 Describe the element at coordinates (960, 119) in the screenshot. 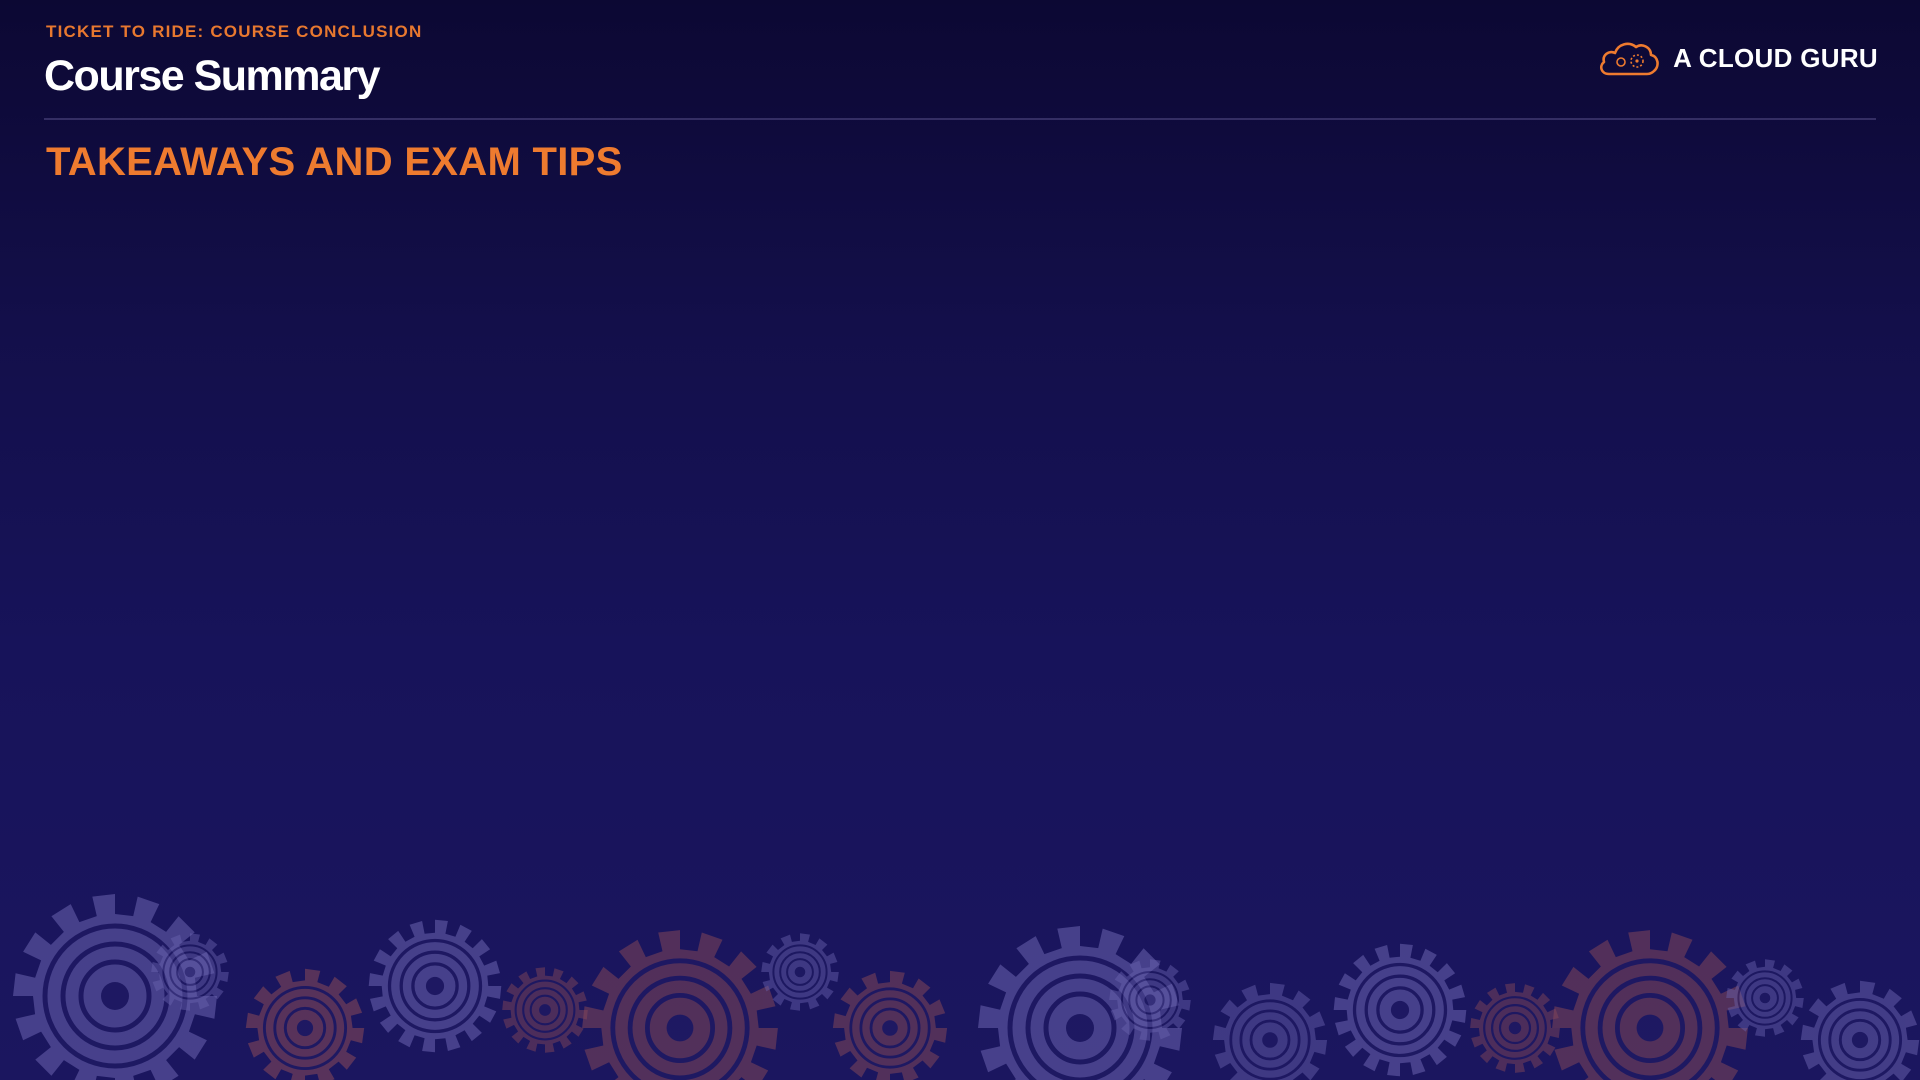

I see `header-divider` at that location.